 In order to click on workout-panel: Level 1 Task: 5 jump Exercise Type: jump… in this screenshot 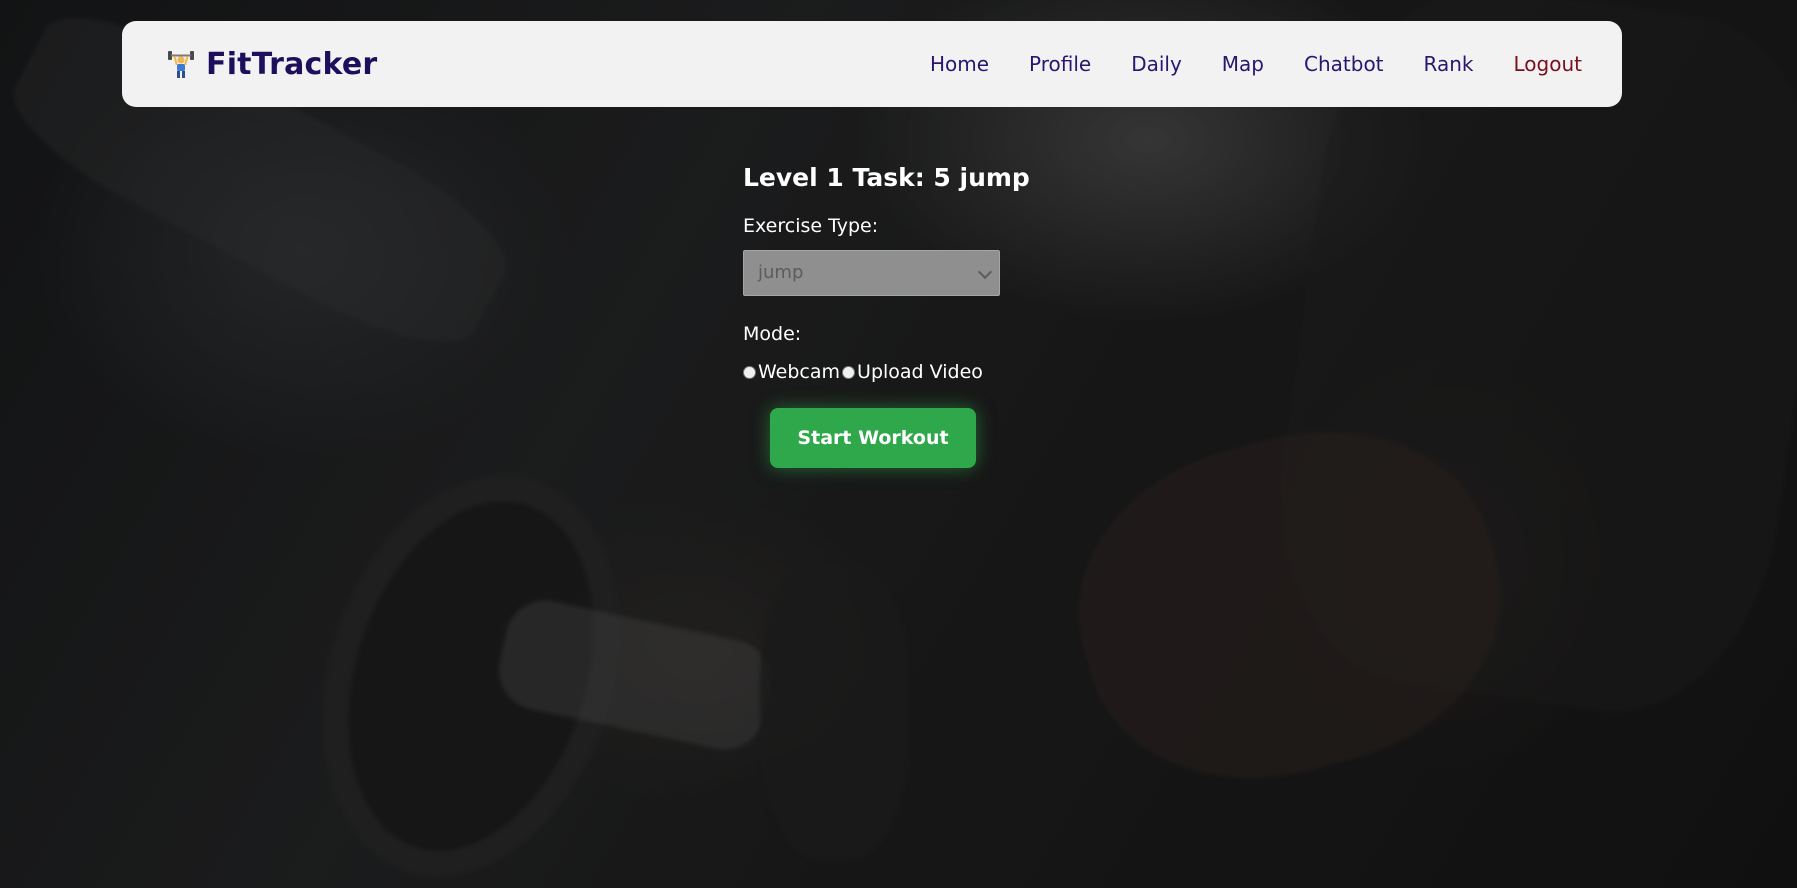, I will do `click(886, 314)`.